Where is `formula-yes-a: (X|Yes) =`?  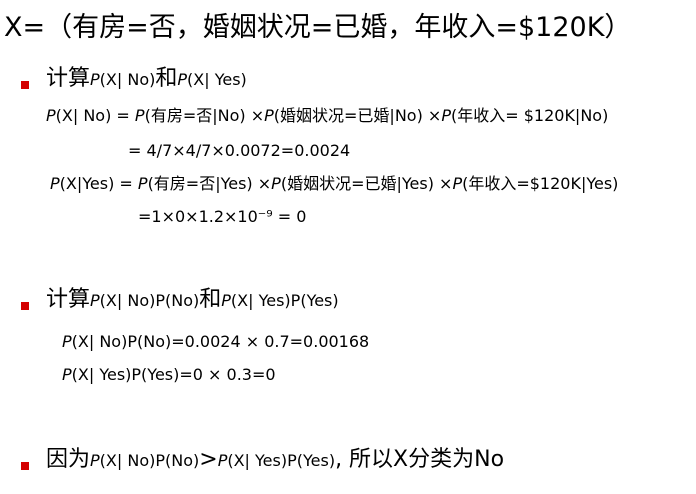 formula-yes-a: (X|Yes) = is located at coordinates (98, 183).